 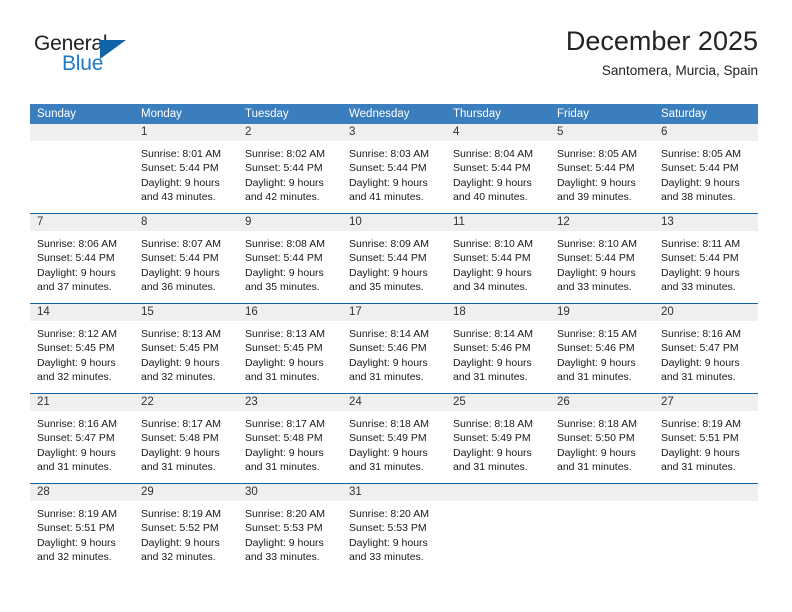 What do you see at coordinates (77, 244) in the screenshot?
I see `sunrise-text: Sunrise: 8:06 AM` at bounding box center [77, 244].